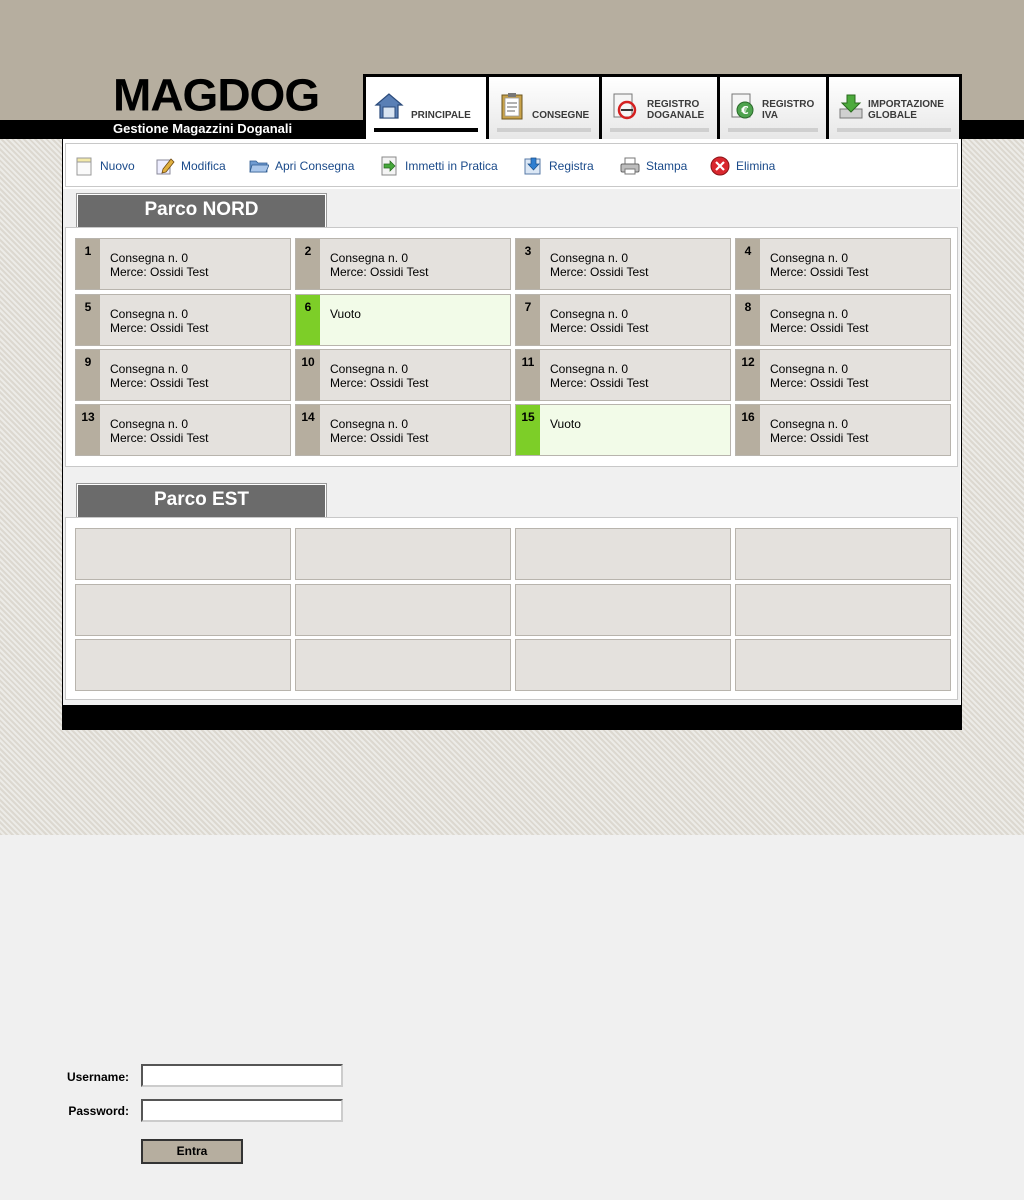 Image resolution: width=1024 pixels, height=1200 pixels. What do you see at coordinates (512, 717) in the screenshot?
I see `footer-bar` at bounding box center [512, 717].